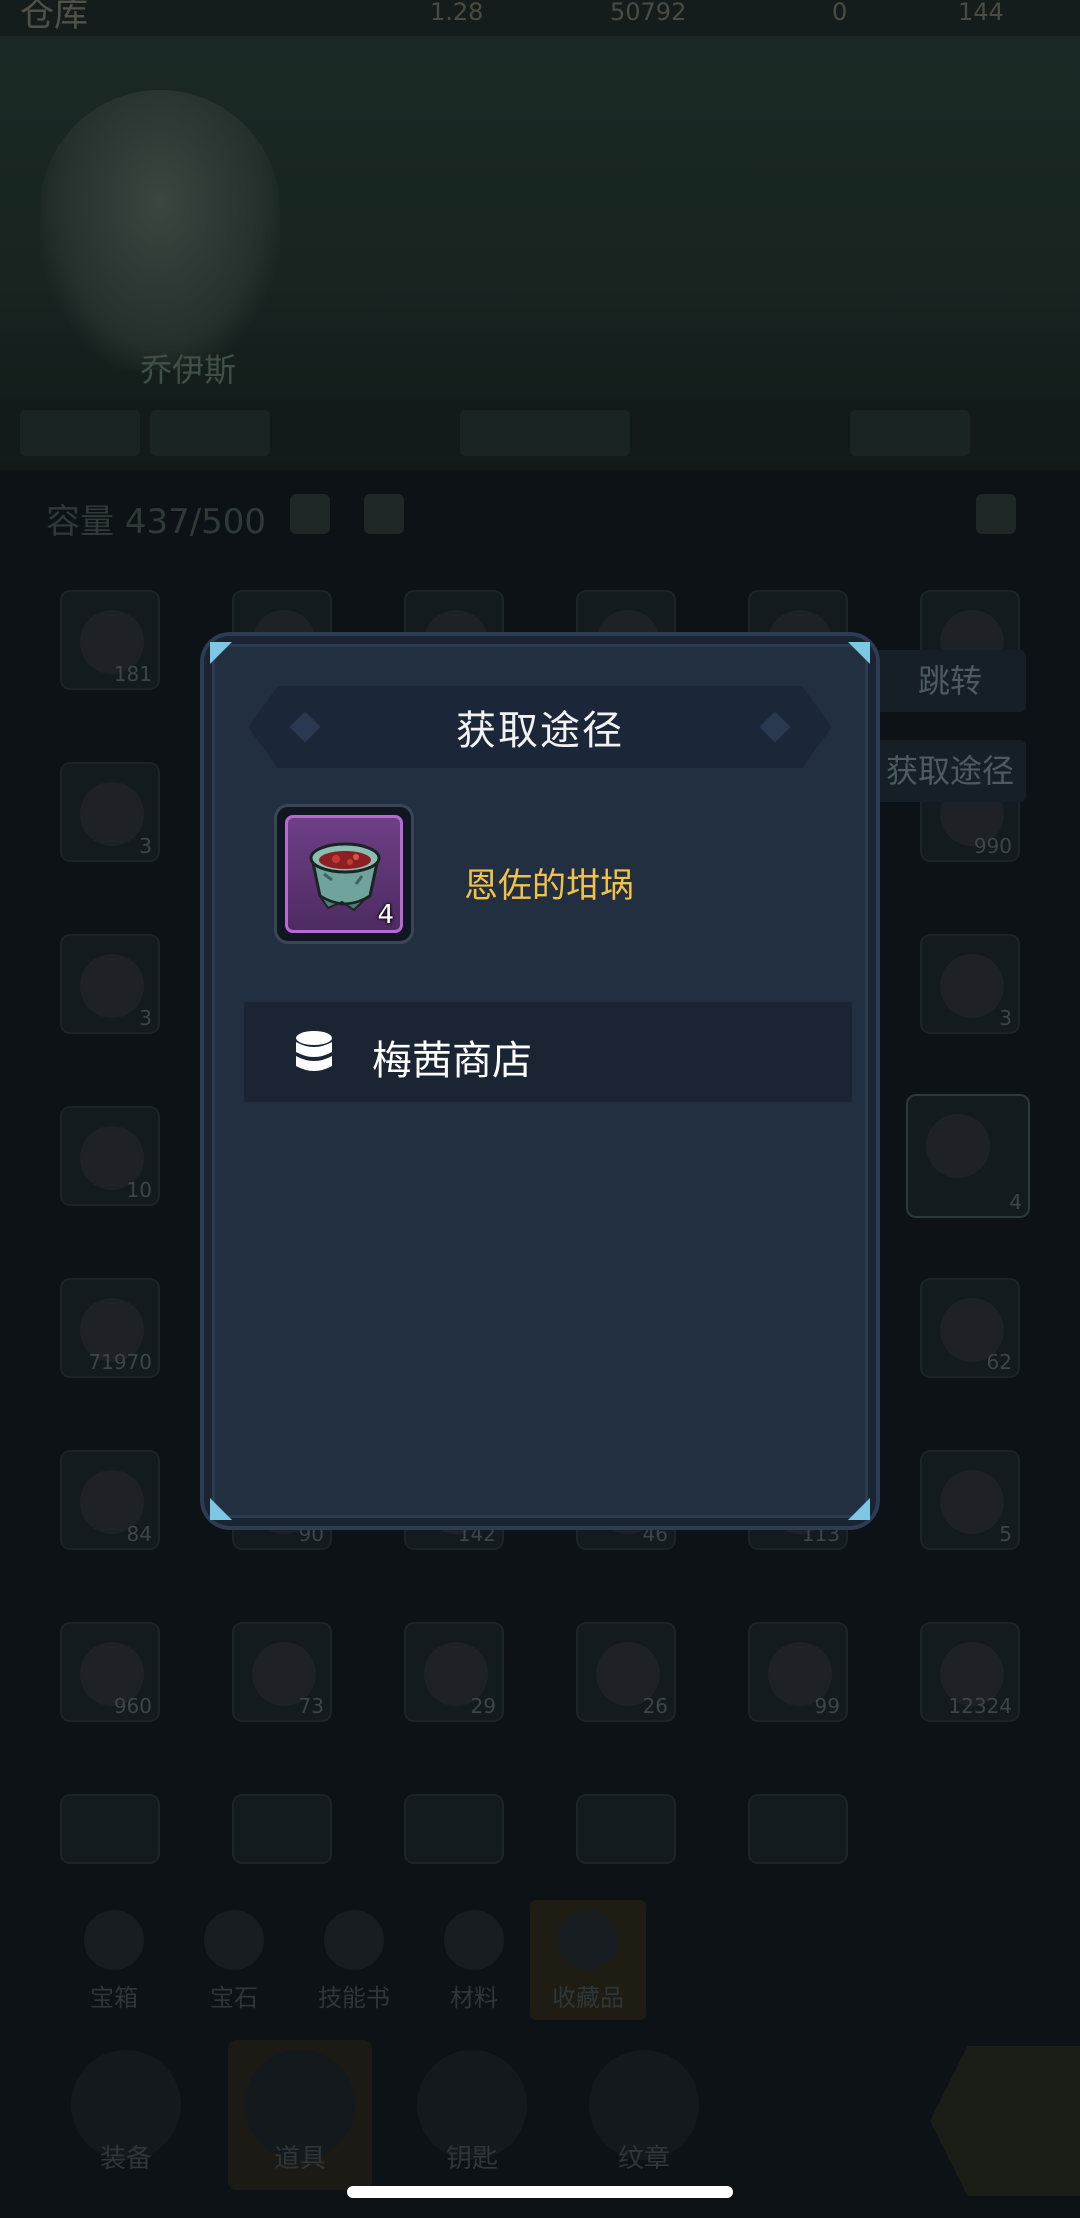 Image resolution: width=1080 pixels, height=2218 pixels. I want to click on category-tab-chest: 宝箱, so click(114, 1960).